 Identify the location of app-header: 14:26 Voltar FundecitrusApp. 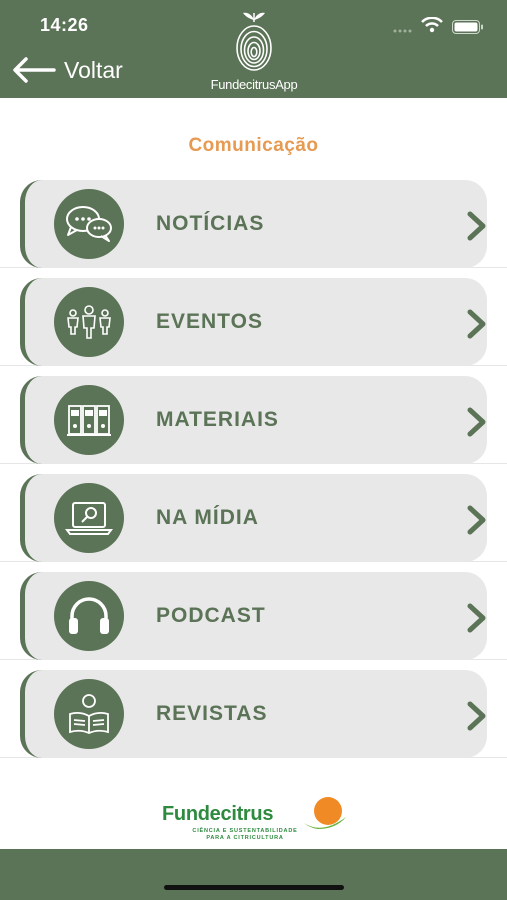
(253, 49).